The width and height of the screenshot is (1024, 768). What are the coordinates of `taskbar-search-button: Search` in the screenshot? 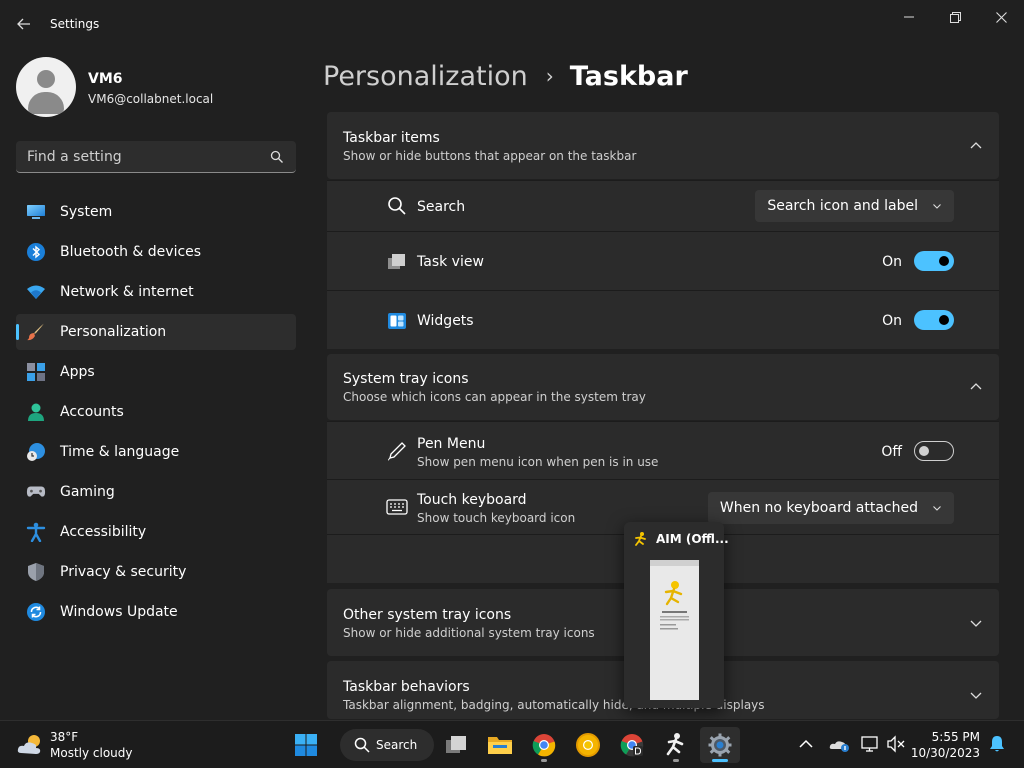 It's located at (387, 745).